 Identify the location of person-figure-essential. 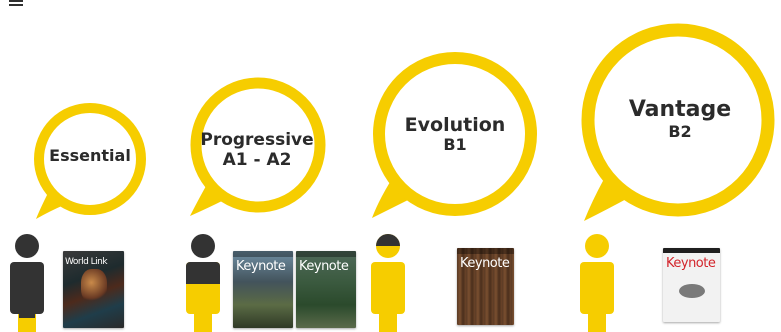
(27, 283).